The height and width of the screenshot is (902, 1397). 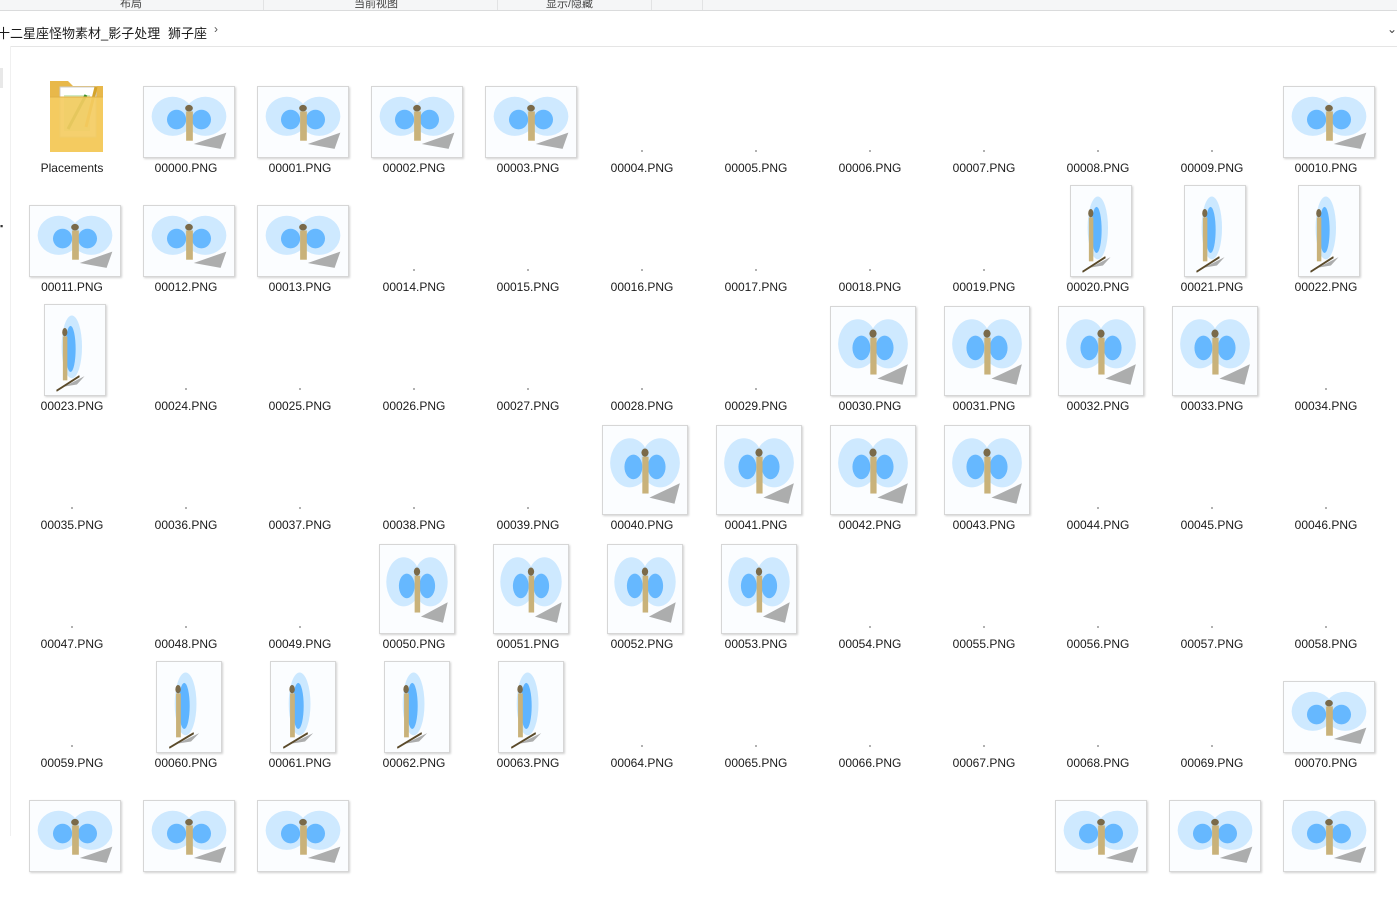 What do you see at coordinates (528, 367) in the screenshot?
I see `file-item: 00027.PNG` at bounding box center [528, 367].